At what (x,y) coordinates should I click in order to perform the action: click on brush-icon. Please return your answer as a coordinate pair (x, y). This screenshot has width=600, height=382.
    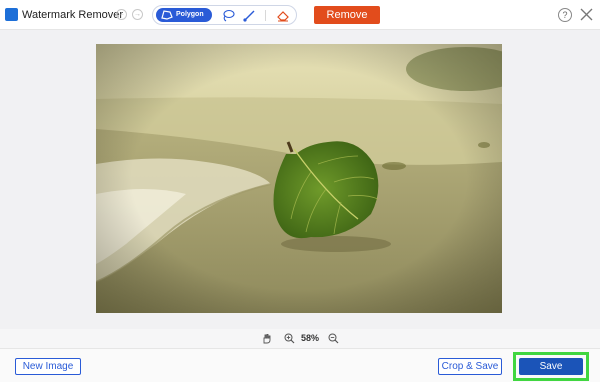
    Looking at the image, I should click on (249, 15).